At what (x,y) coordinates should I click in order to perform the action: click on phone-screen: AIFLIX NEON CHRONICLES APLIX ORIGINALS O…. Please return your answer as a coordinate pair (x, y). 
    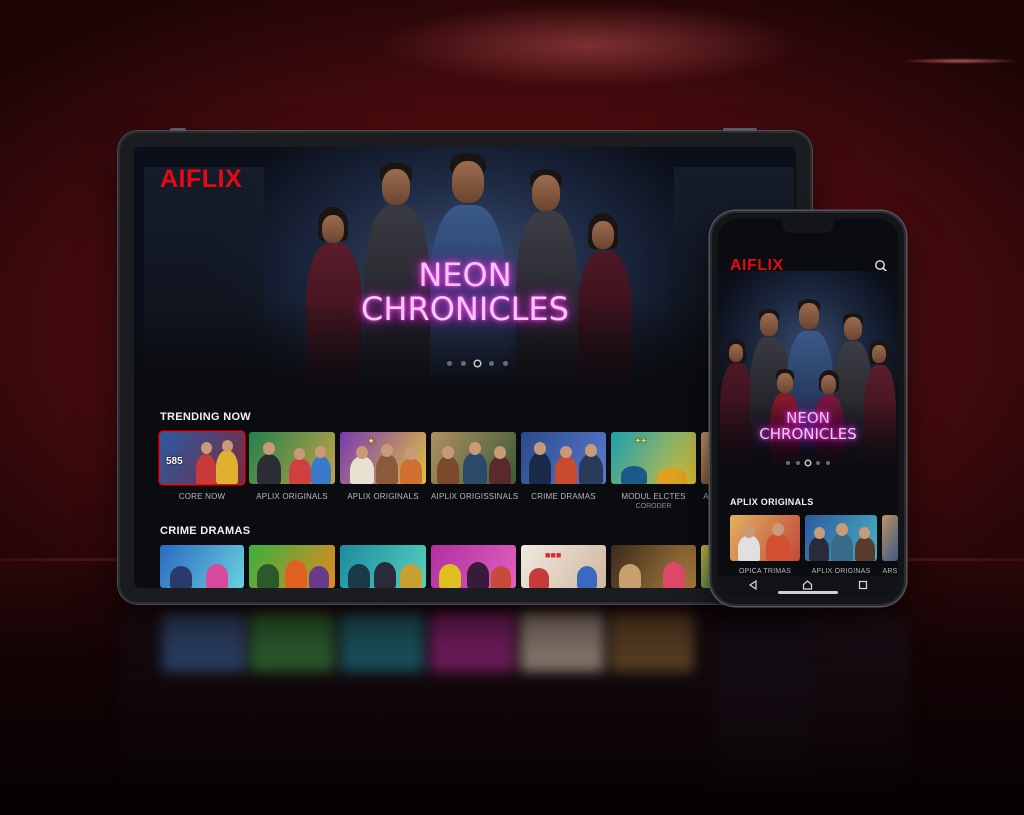
    Looking at the image, I should click on (808, 408).